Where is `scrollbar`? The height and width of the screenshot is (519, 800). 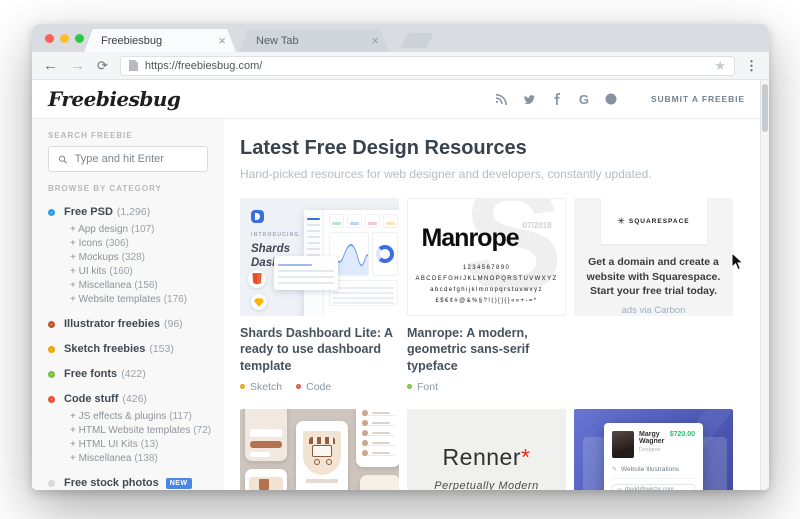
scrollbar is located at coordinates (764, 285).